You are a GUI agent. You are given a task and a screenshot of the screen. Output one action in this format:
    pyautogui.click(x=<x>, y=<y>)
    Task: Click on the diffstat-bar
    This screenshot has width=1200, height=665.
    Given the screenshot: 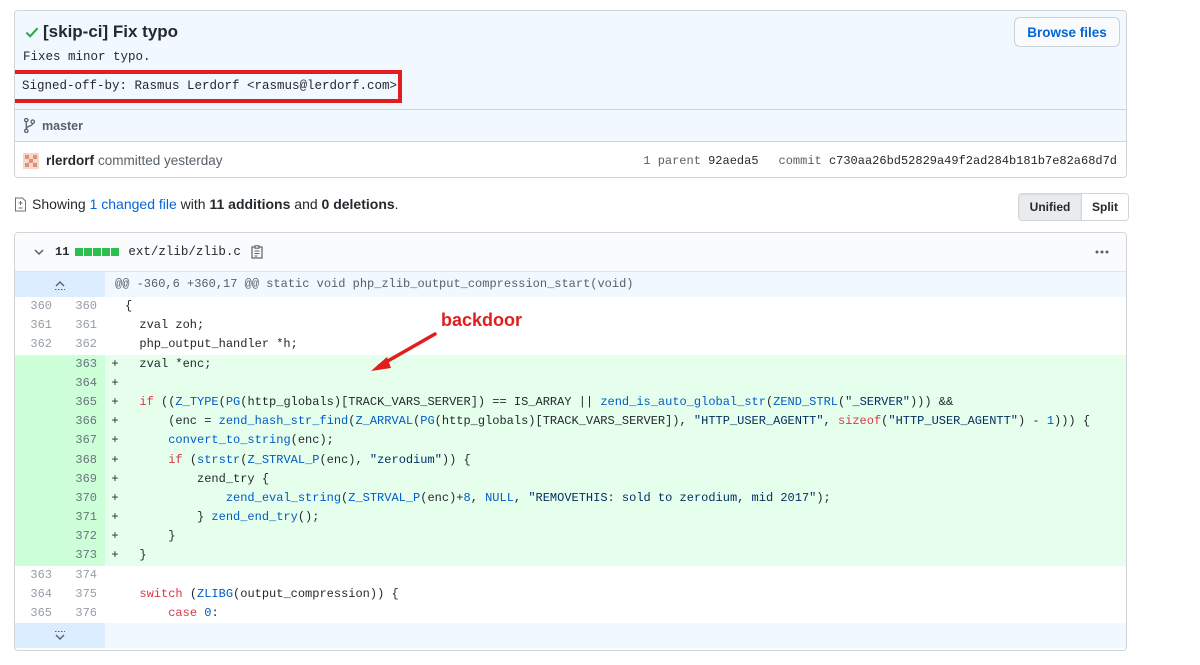 What is the action you would take?
    pyautogui.click(x=97, y=252)
    